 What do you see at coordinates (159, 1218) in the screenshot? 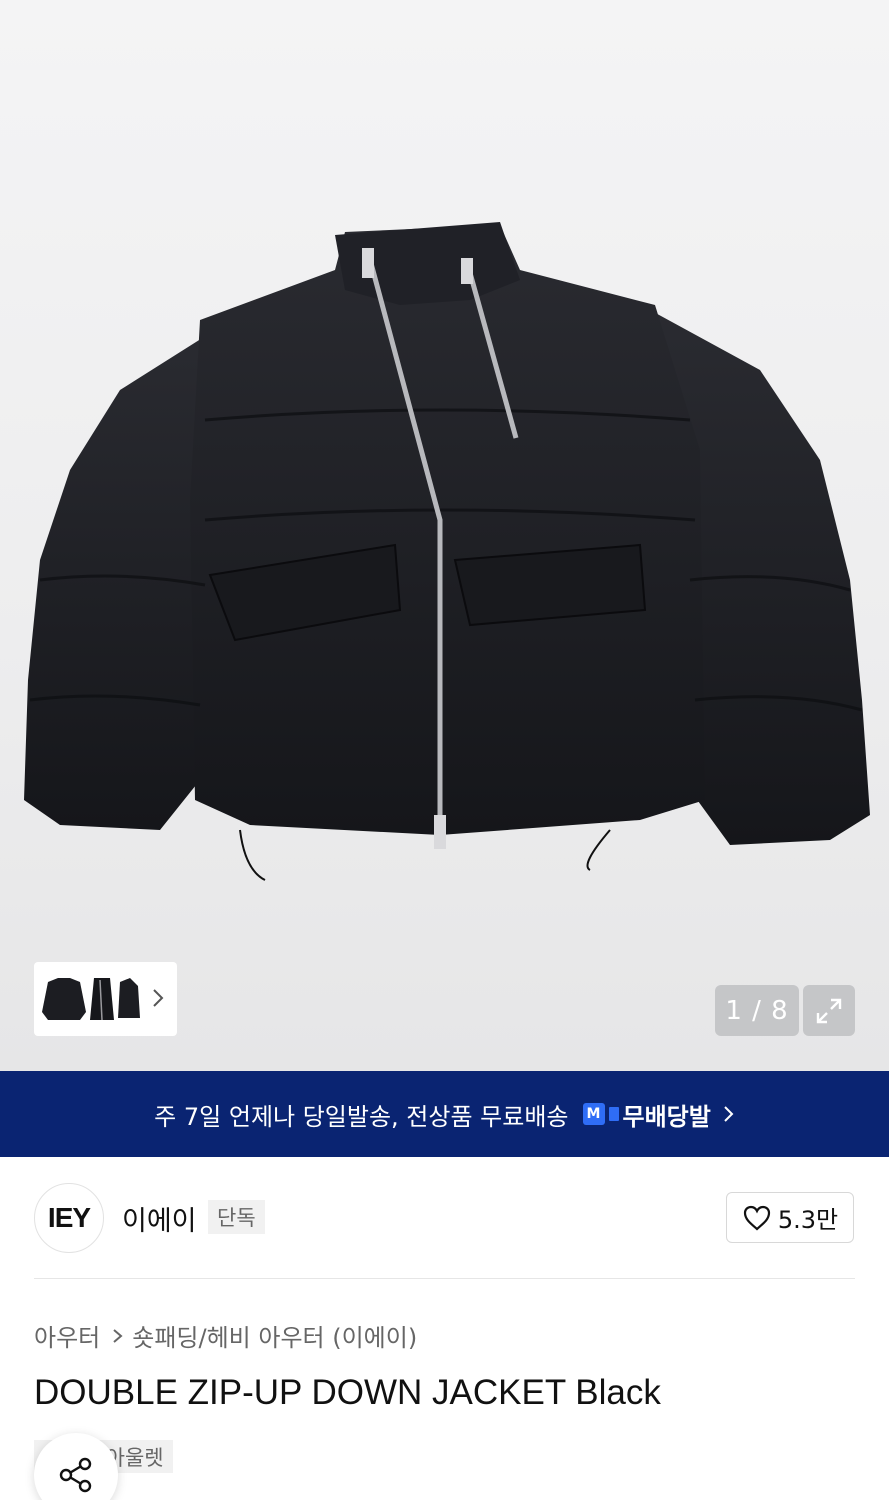
I see `brand-name: 이에이` at bounding box center [159, 1218].